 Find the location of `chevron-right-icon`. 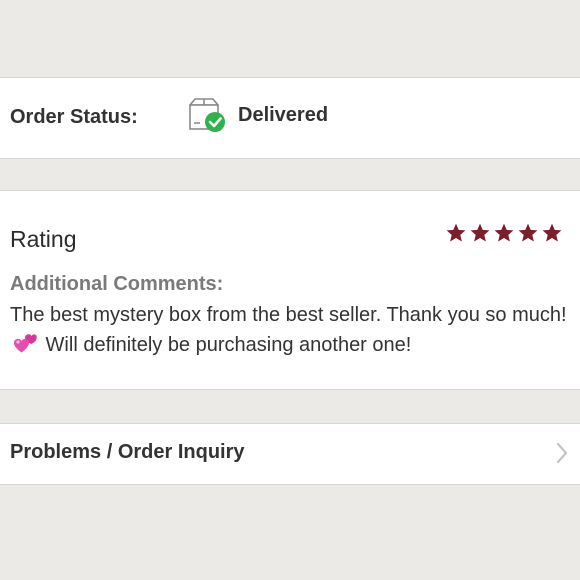

chevron-right-icon is located at coordinates (562, 453).